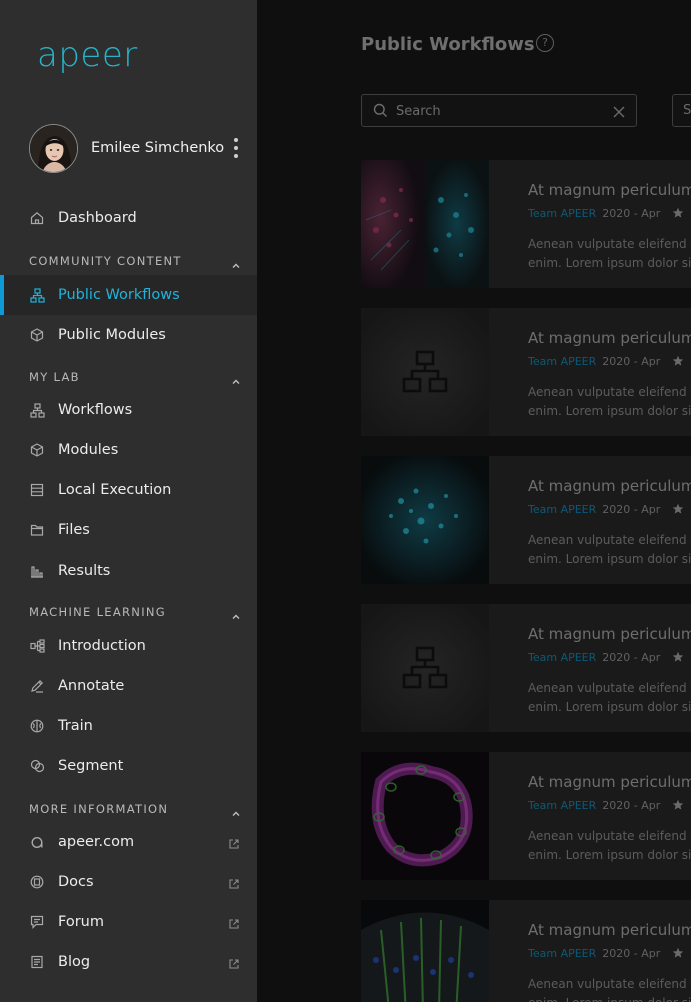 Image resolution: width=691 pixels, height=1002 pixels. What do you see at coordinates (95, 410) in the screenshot?
I see `sidebar-item-label: Workflows` at bounding box center [95, 410].